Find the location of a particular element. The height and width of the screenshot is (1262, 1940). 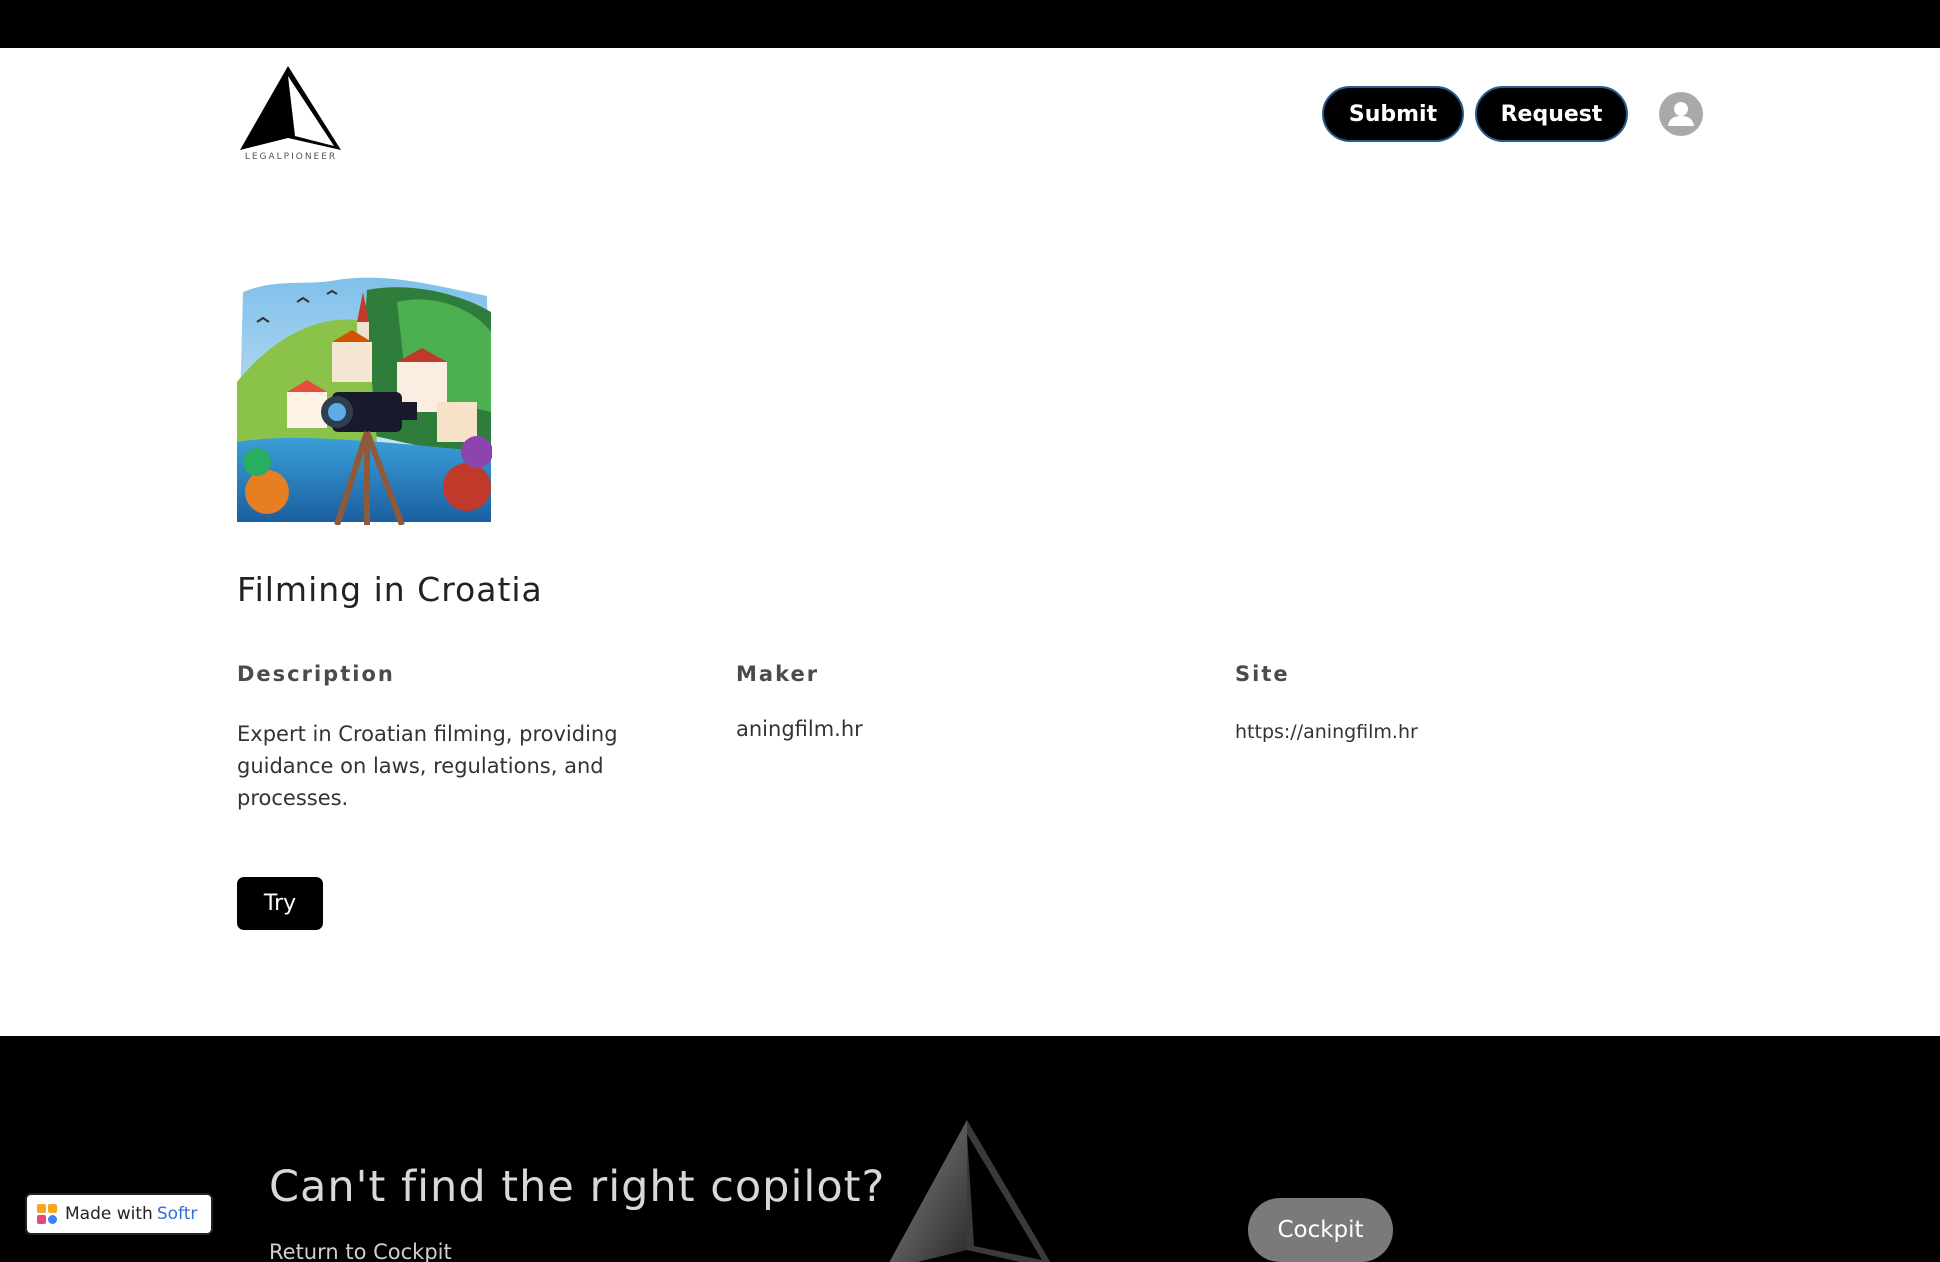

site-label: Site is located at coordinates (1262, 674).